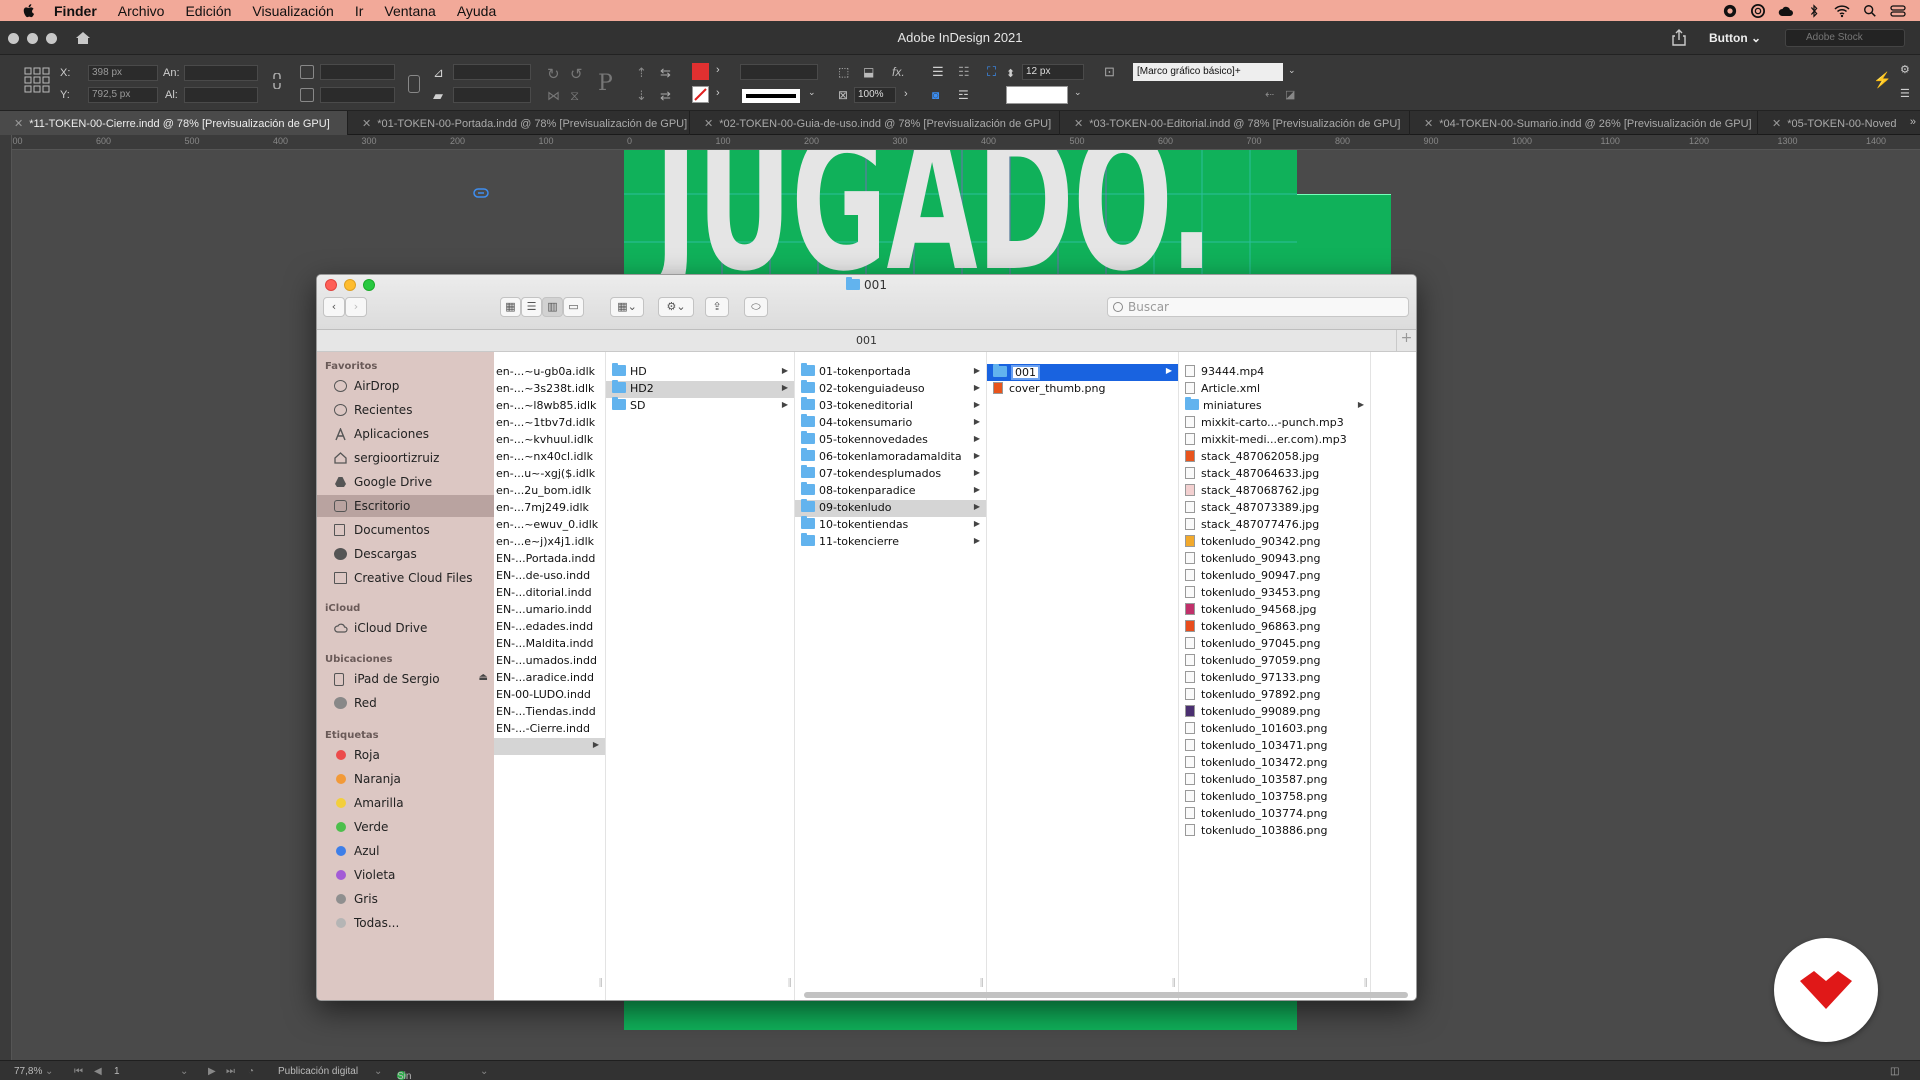  What do you see at coordinates (700, 372) in the screenshot?
I see `list-item: HD ▶` at bounding box center [700, 372].